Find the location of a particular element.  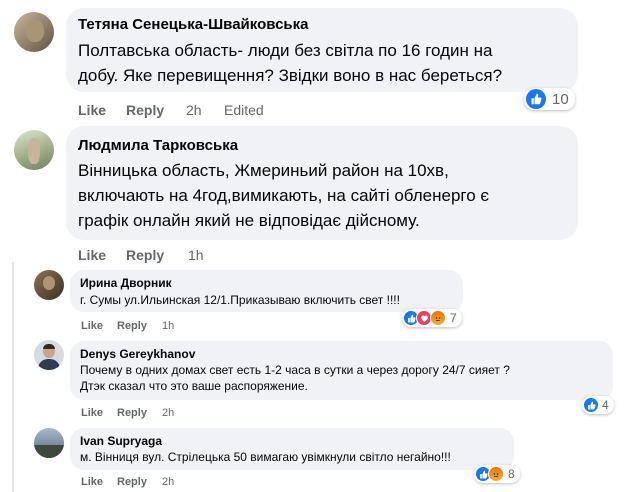

reaction-summary: 7 is located at coordinates (432, 318).